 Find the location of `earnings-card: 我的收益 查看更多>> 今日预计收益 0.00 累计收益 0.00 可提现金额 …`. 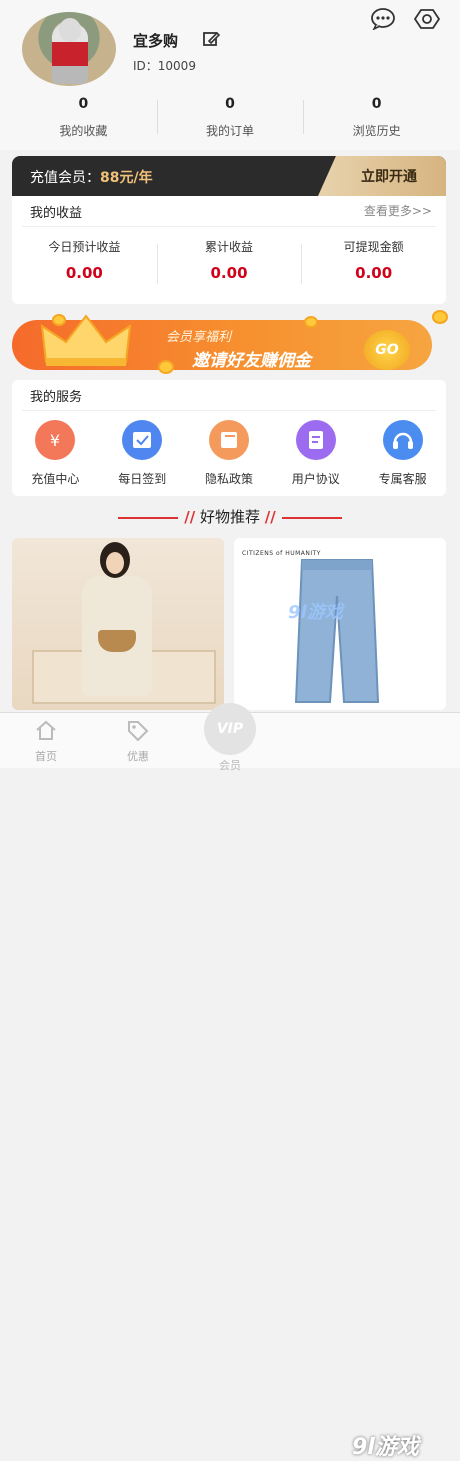

earnings-card: 我的收益 查看更多>> 今日预计收益 0.00 累计收益 0.00 可提现金额 … is located at coordinates (229, 250).